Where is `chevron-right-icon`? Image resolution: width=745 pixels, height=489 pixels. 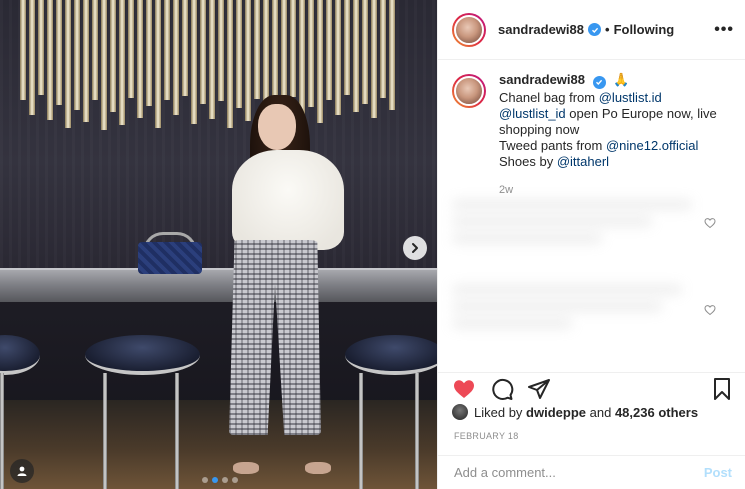 chevron-right-icon is located at coordinates (415, 248).